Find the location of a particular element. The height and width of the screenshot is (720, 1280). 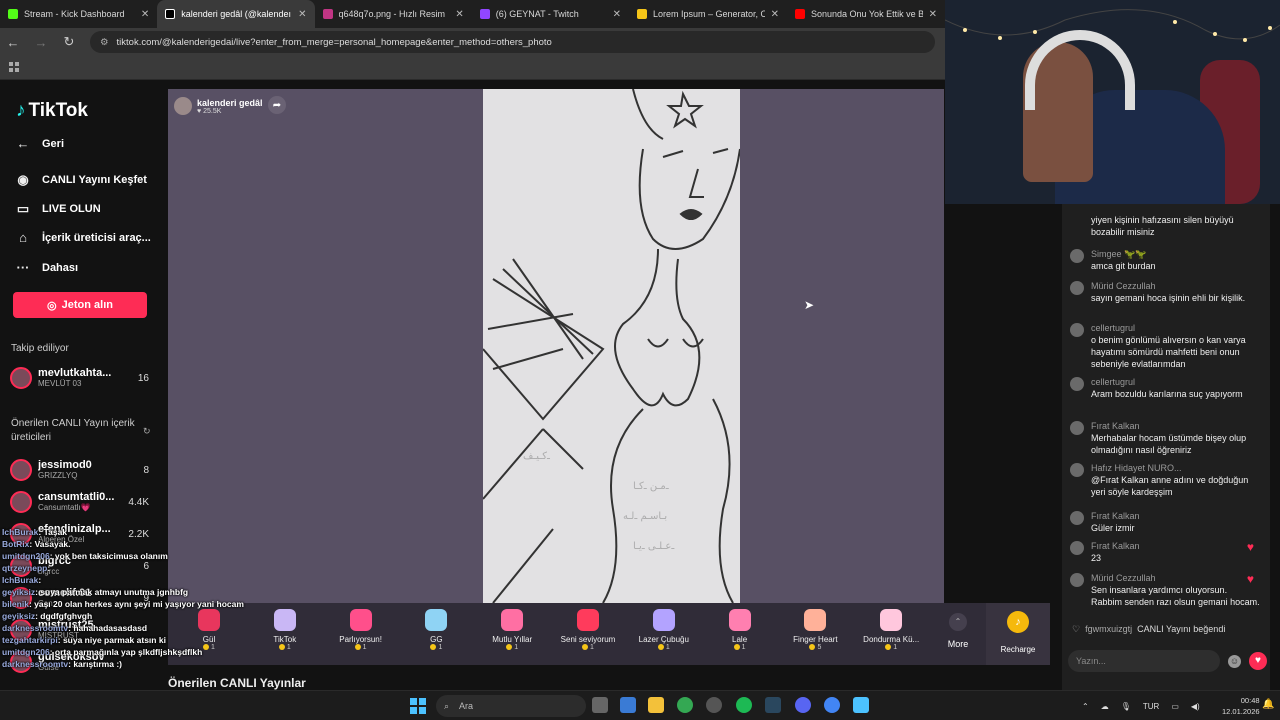

file-explorer-icon is located at coordinates (656, 705).